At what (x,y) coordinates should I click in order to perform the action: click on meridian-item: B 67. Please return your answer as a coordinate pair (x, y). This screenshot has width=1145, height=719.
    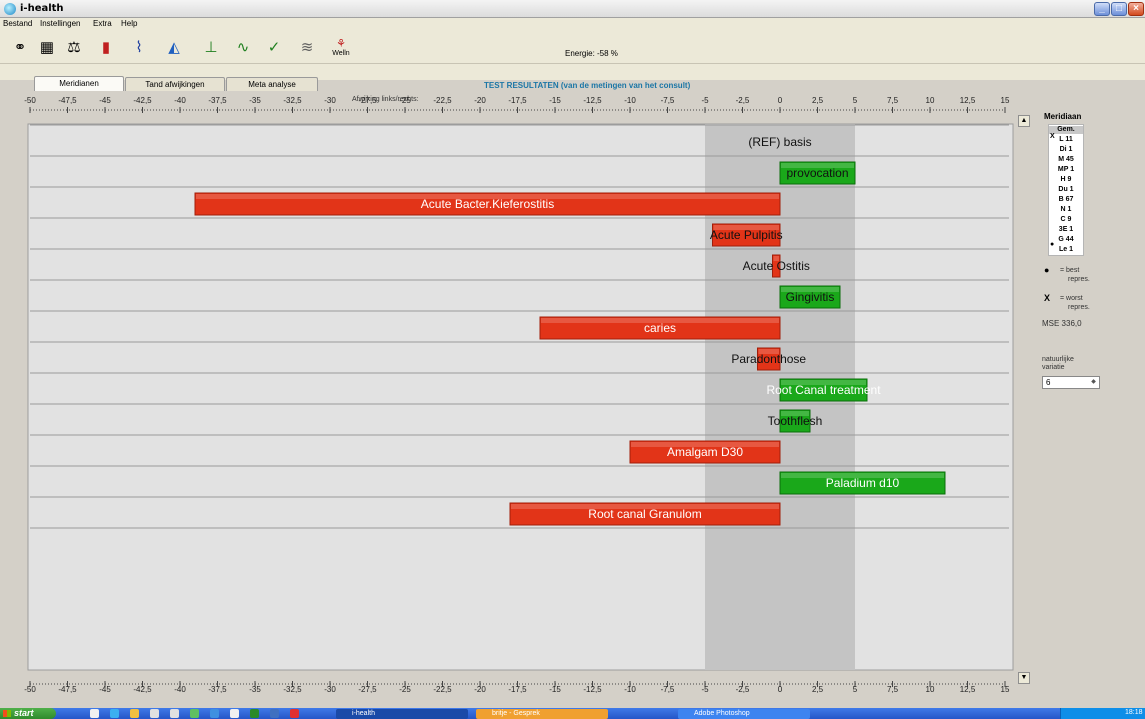
    Looking at the image, I should click on (1066, 200).